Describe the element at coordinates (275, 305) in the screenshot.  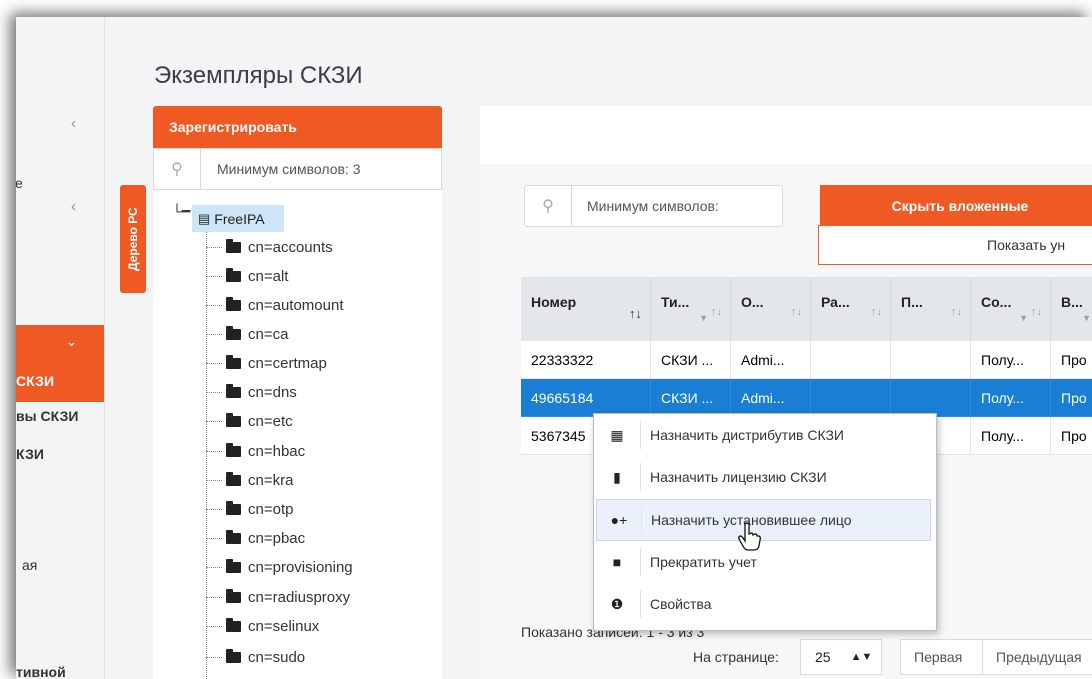
I see `tree-node: cn=automount` at that location.